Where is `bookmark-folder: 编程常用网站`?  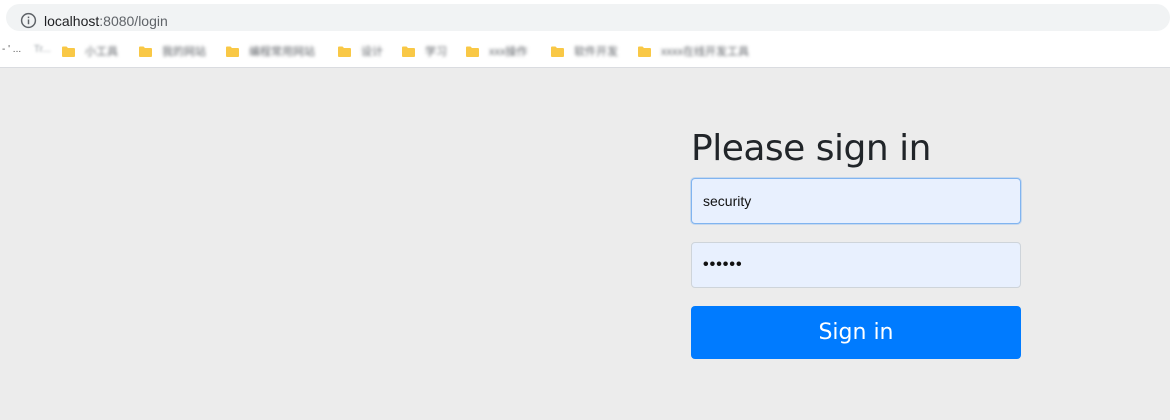
bookmark-folder: 编程常用网站 is located at coordinates (270, 51).